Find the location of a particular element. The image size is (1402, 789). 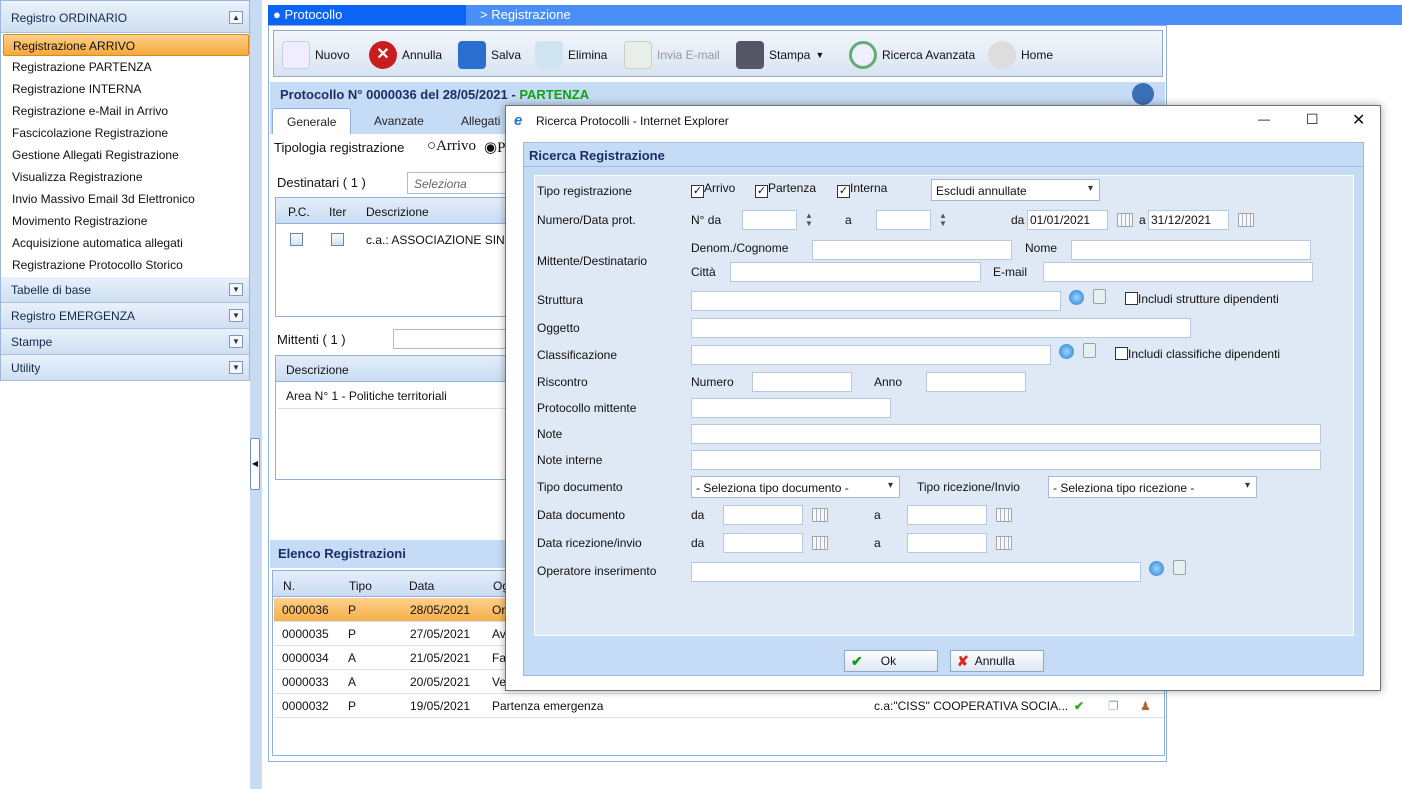

classificazione-input is located at coordinates (871, 355).